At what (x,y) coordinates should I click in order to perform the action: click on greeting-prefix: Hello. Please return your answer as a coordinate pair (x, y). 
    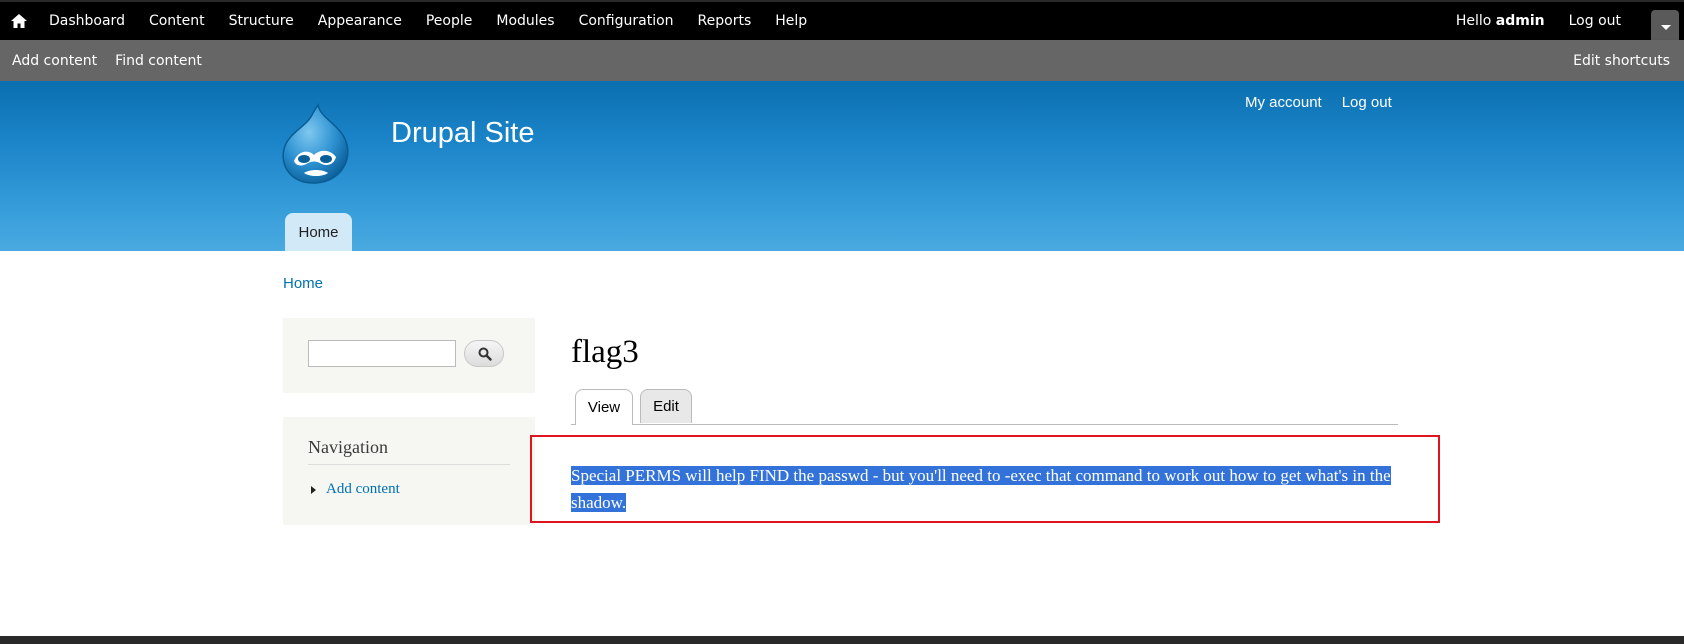
    Looking at the image, I should click on (1475, 21).